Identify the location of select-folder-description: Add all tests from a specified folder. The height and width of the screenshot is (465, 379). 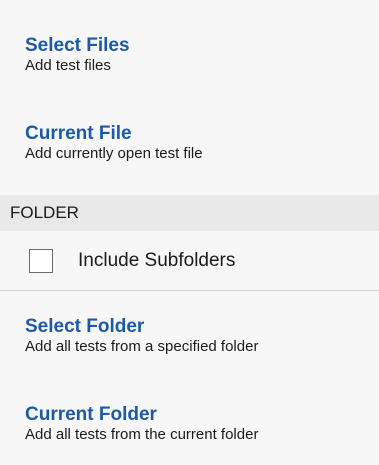
(142, 346).